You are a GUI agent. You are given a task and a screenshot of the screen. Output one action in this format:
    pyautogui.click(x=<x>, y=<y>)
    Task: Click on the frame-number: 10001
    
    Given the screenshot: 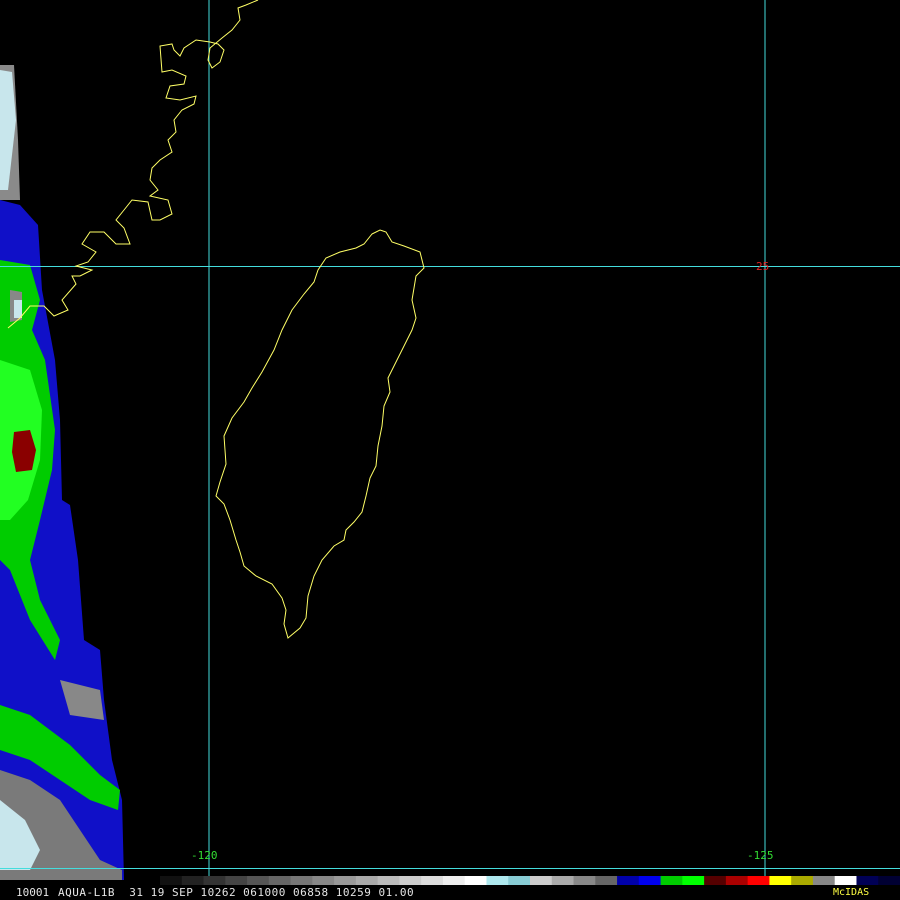 What is the action you would take?
    pyautogui.click(x=33, y=892)
    